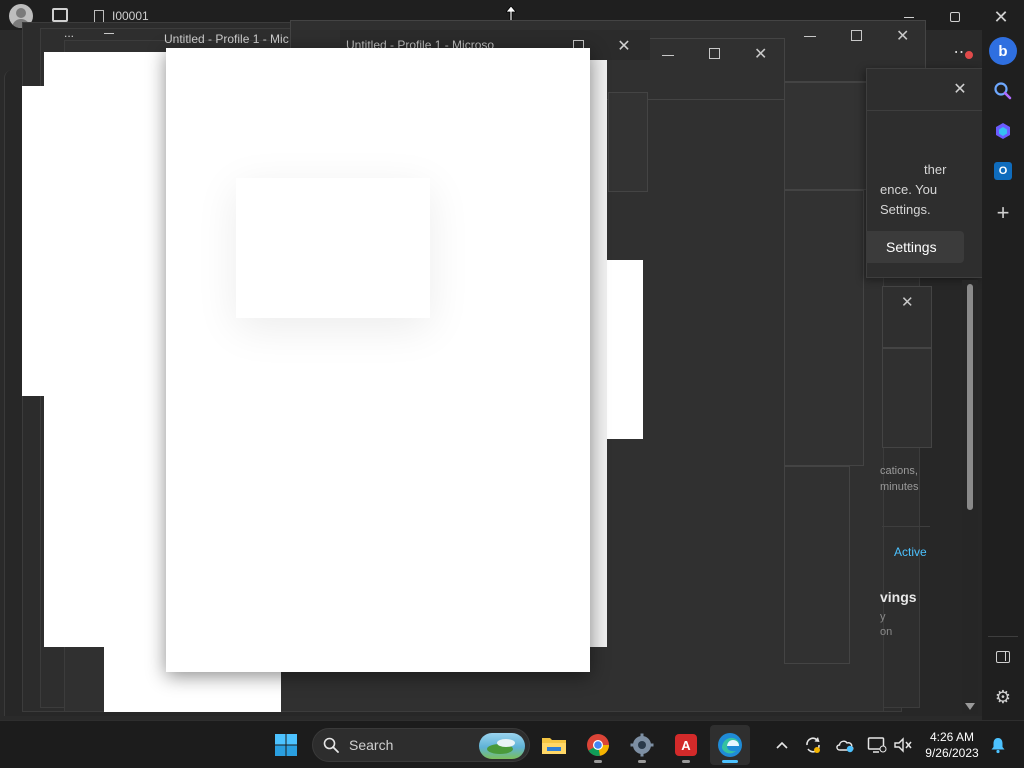 This screenshot has height=768, width=1024. I want to click on bing-copilot-button: b, so click(1003, 51).